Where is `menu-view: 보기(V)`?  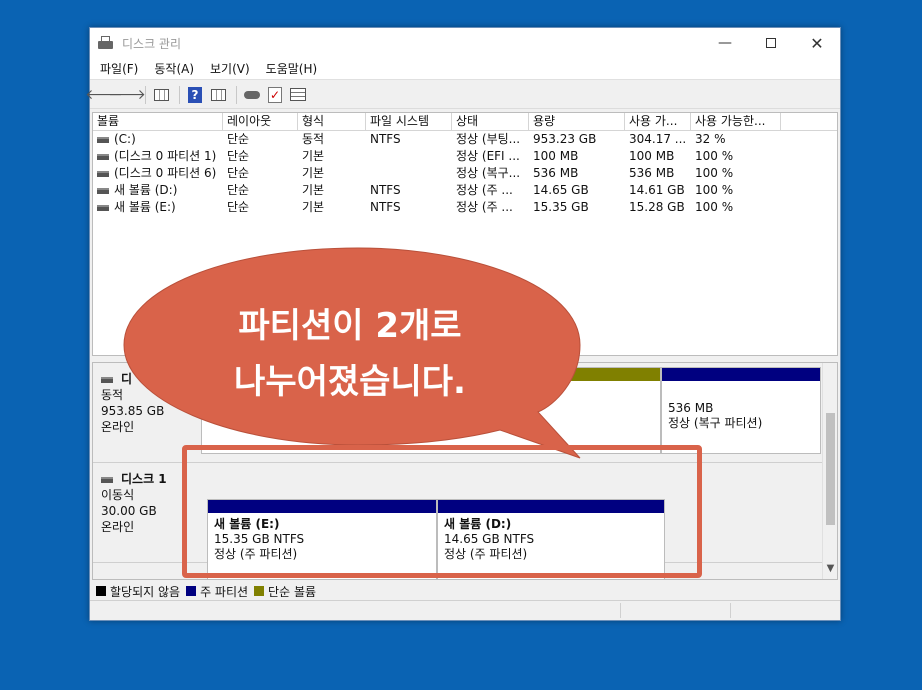 menu-view: 보기(V) is located at coordinates (230, 68).